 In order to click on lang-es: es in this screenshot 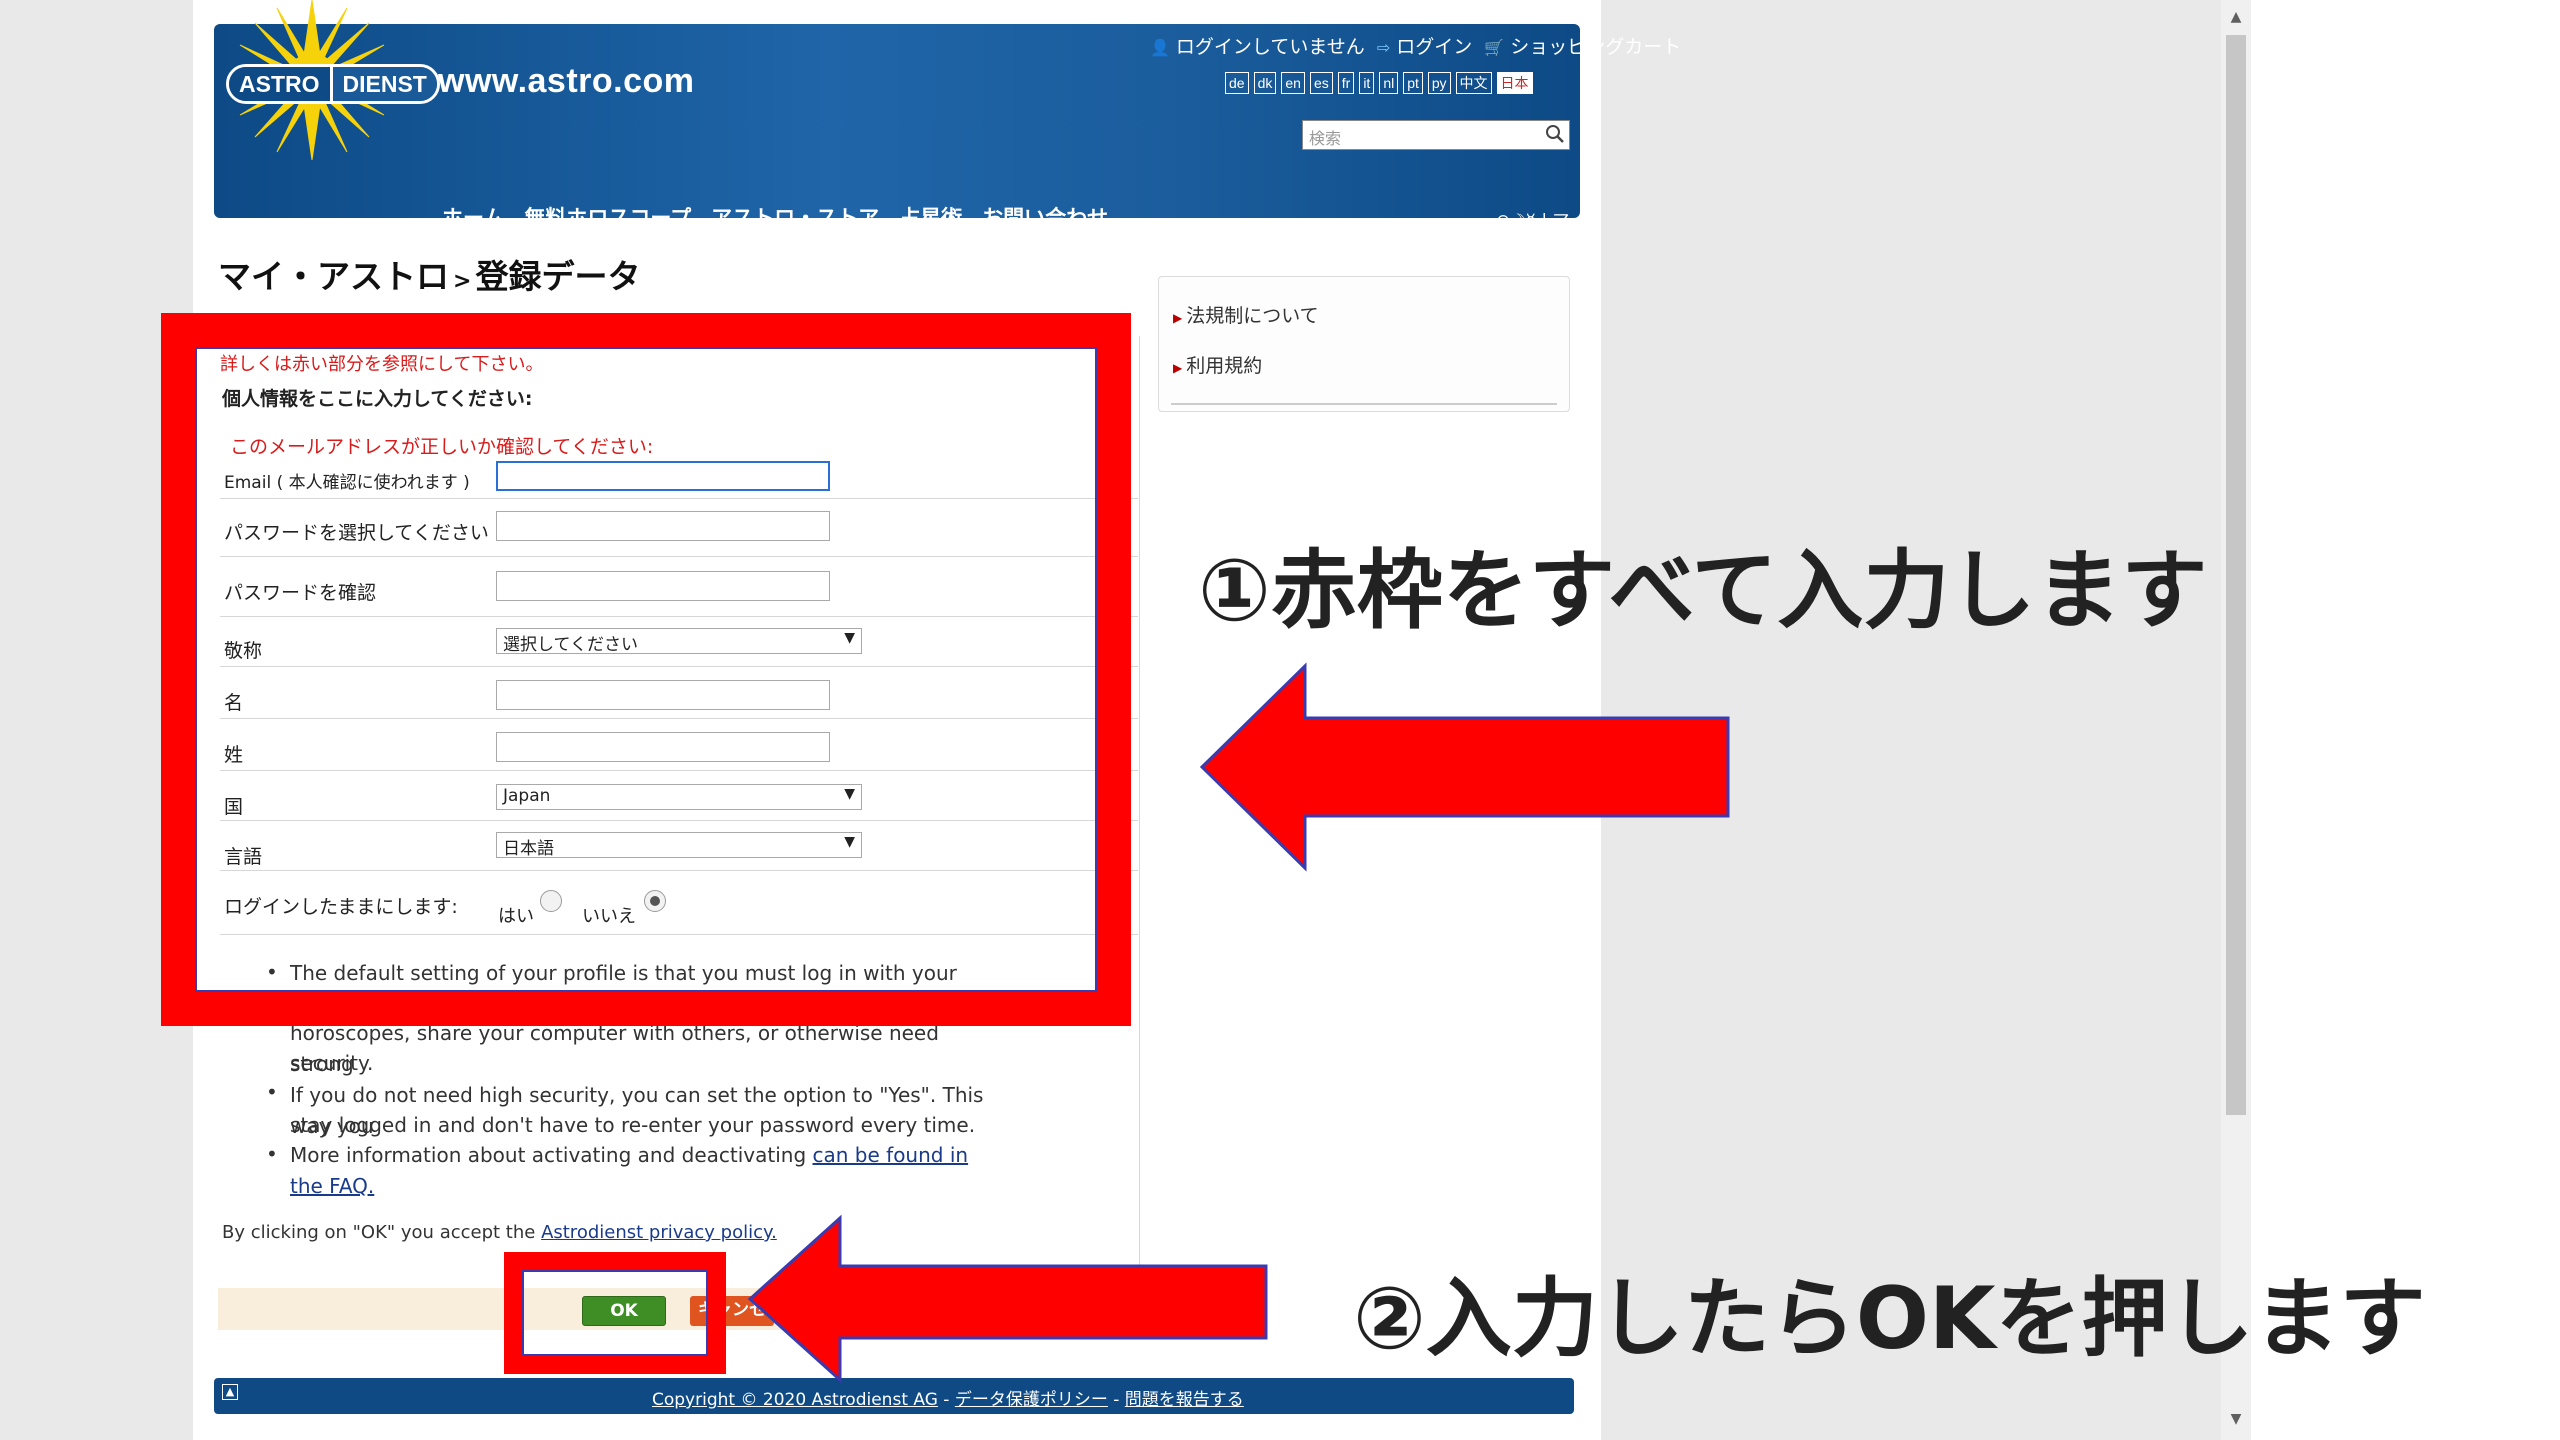, I will do `click(1321, 83)`.